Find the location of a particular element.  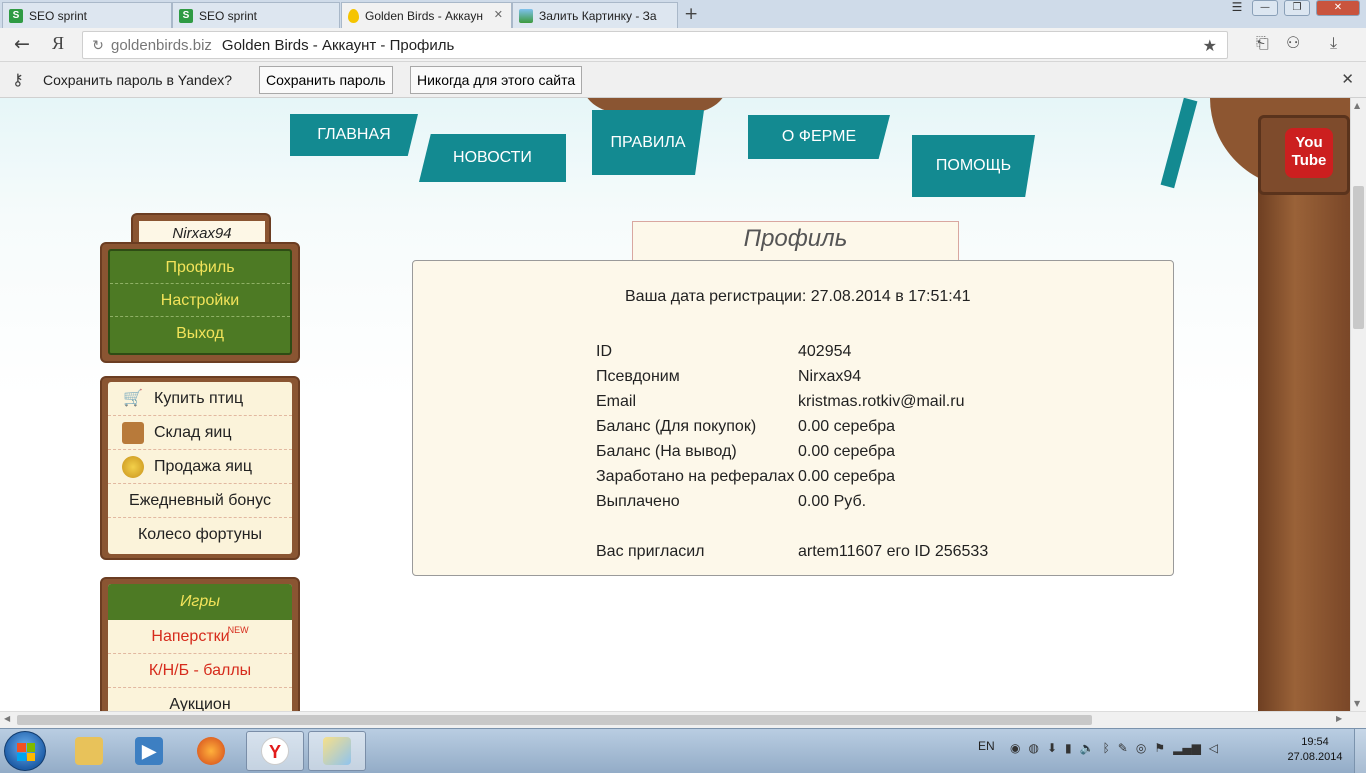

window-close-button: ✕ is located at coordinates (1338, 8).